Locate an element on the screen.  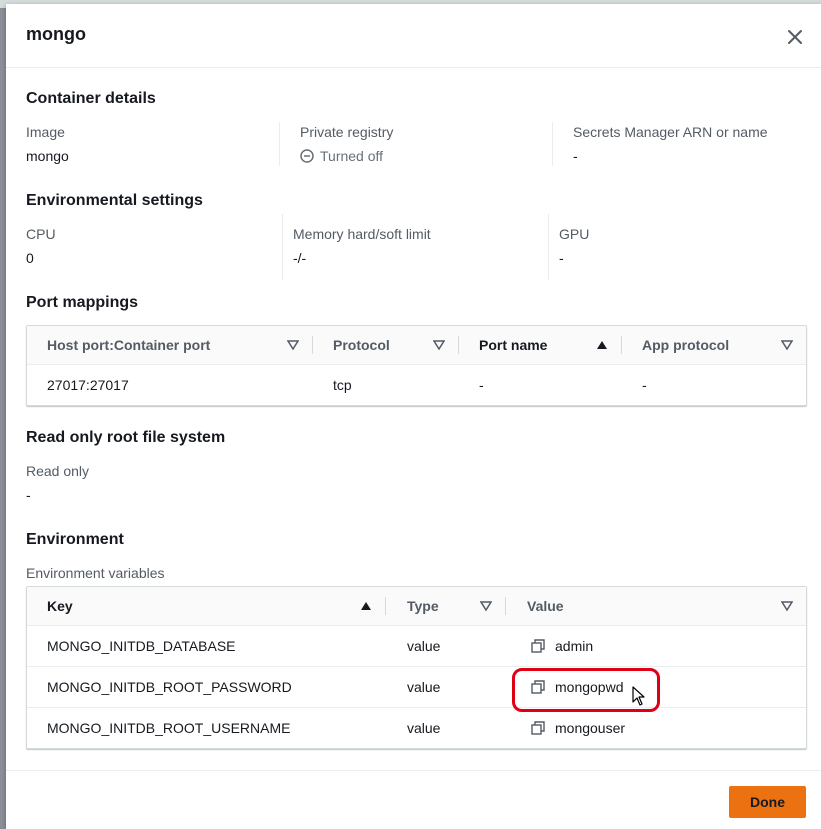
column-header-app-protocol: App protocol is located at coordinates (712, 345).